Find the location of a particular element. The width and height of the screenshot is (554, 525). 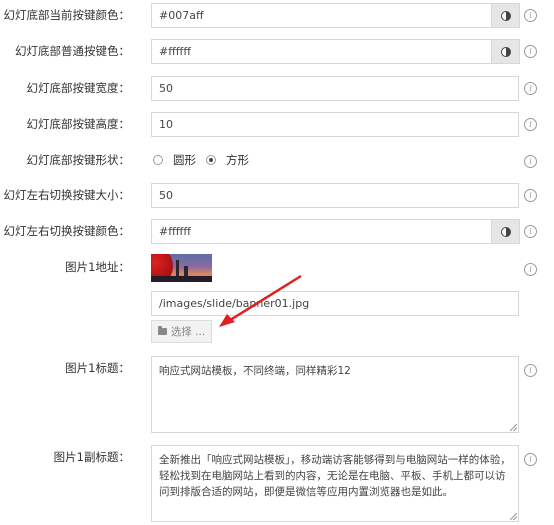

shape-radio-group: 圆形 方形 is located at coordinates (206, 160).